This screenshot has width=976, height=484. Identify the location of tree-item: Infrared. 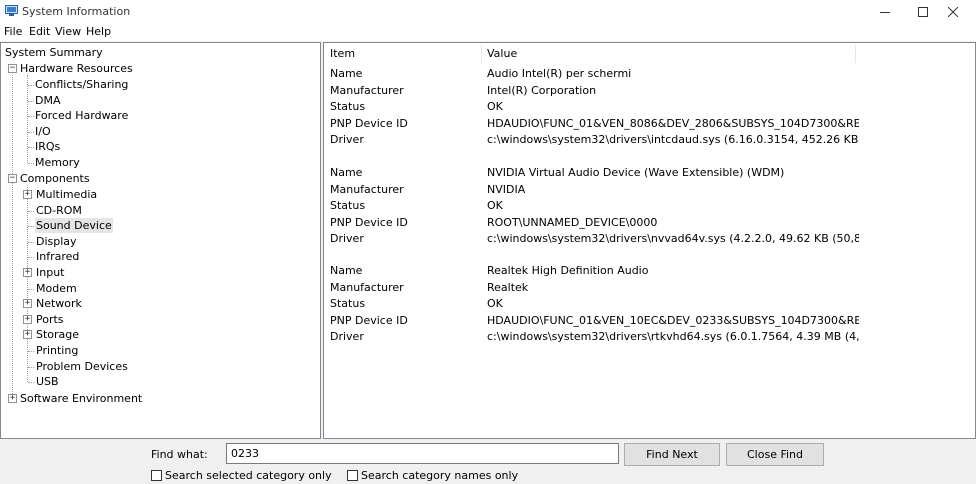
(57, 256).